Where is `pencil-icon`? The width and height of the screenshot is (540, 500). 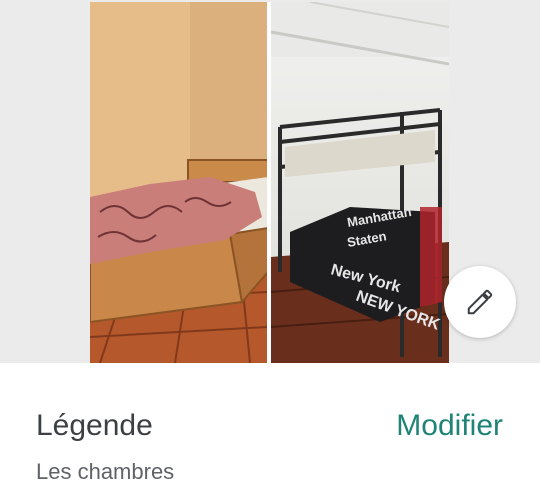 pencil-icon is located at coordinates (480, 302).